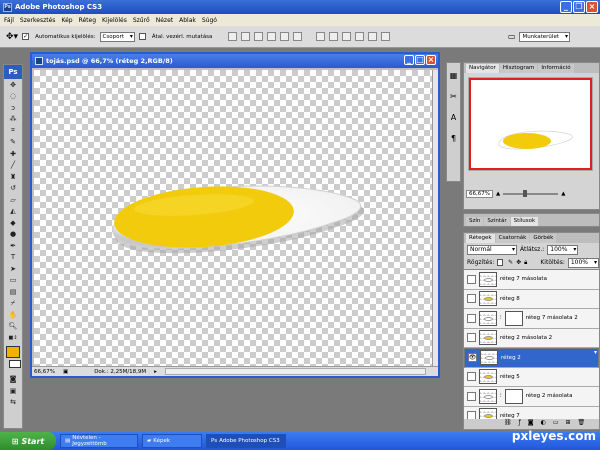 The width and height of the screenshot is (600, 450). Describe the element at coordinates (360, 36) in the screenshot. I see `distribute-left-icon` at that location.